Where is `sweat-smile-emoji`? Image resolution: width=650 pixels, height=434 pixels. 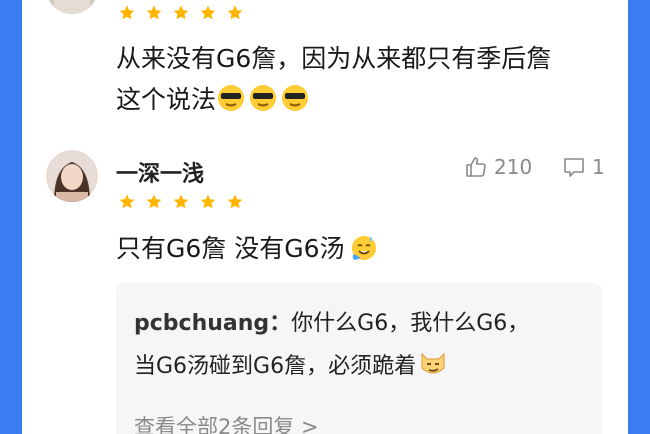 sweat-smile-emoji is located at coordinates (363, 248).